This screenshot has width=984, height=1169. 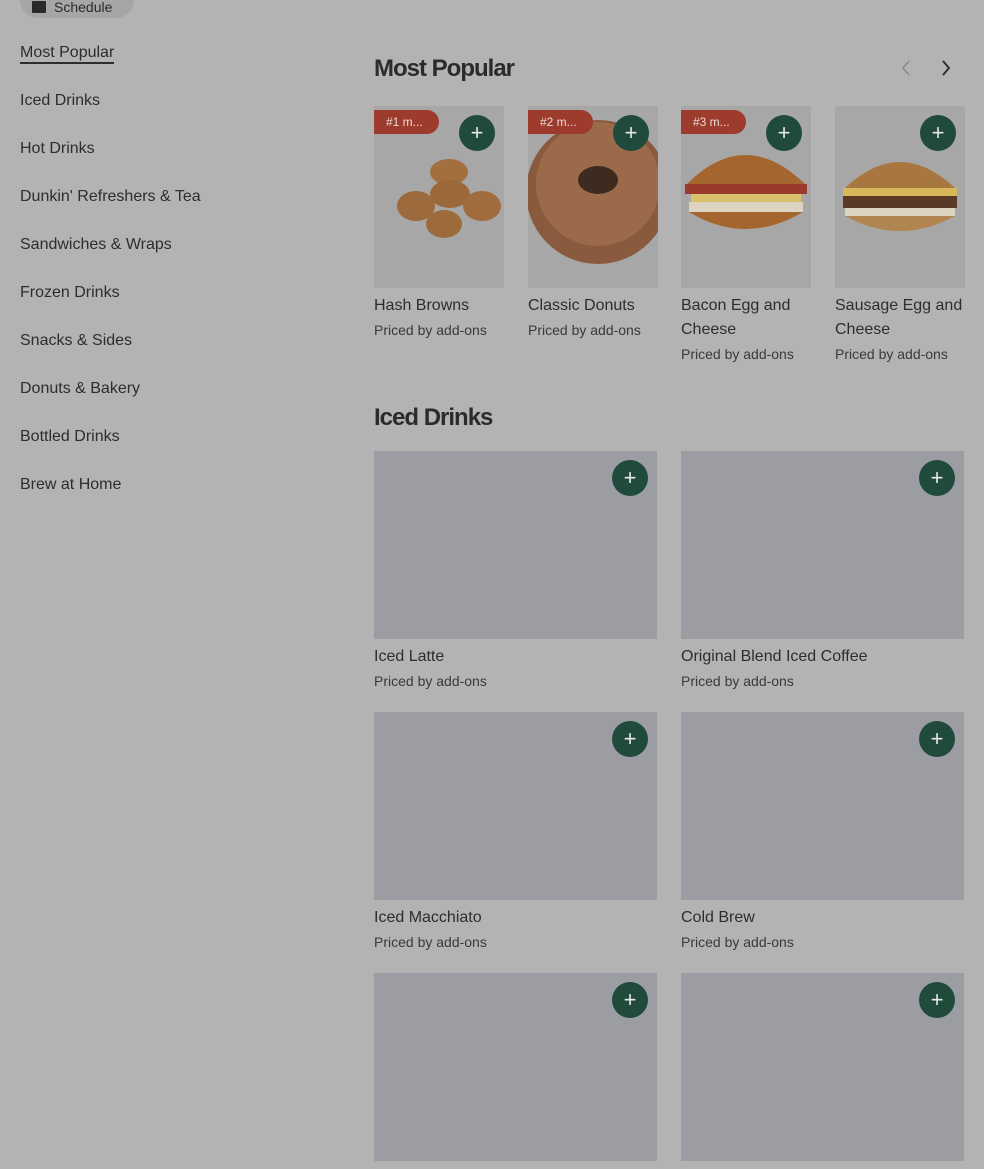 I want to click on item-name: Sausage Egg and Cheese, so click(x=899, y=317).